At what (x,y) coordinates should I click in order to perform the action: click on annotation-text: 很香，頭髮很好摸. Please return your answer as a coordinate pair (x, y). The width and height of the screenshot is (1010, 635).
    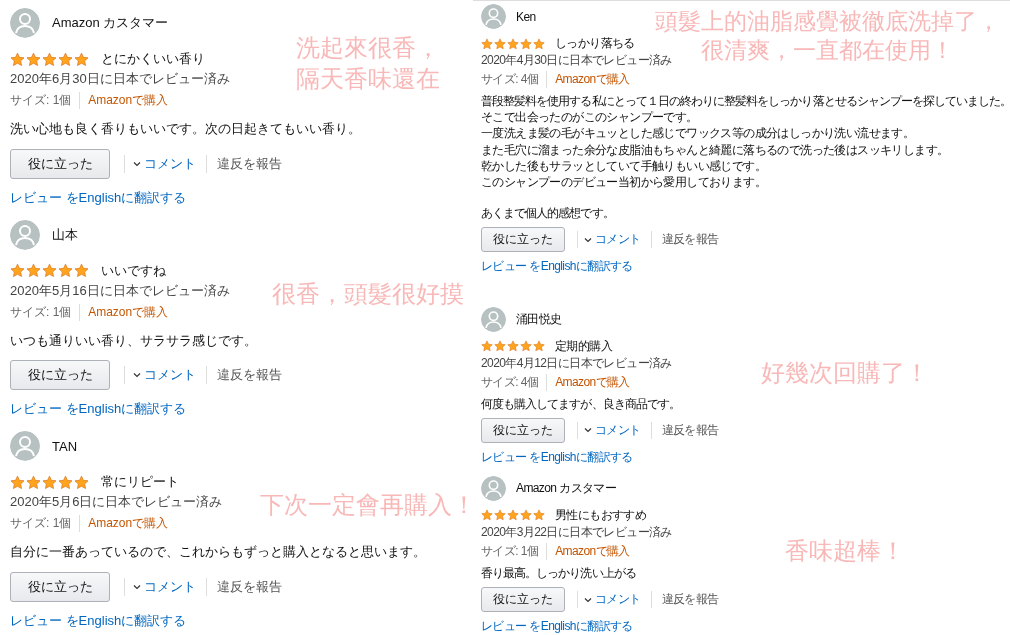
    Looking at the image, I should click on (367, 293).